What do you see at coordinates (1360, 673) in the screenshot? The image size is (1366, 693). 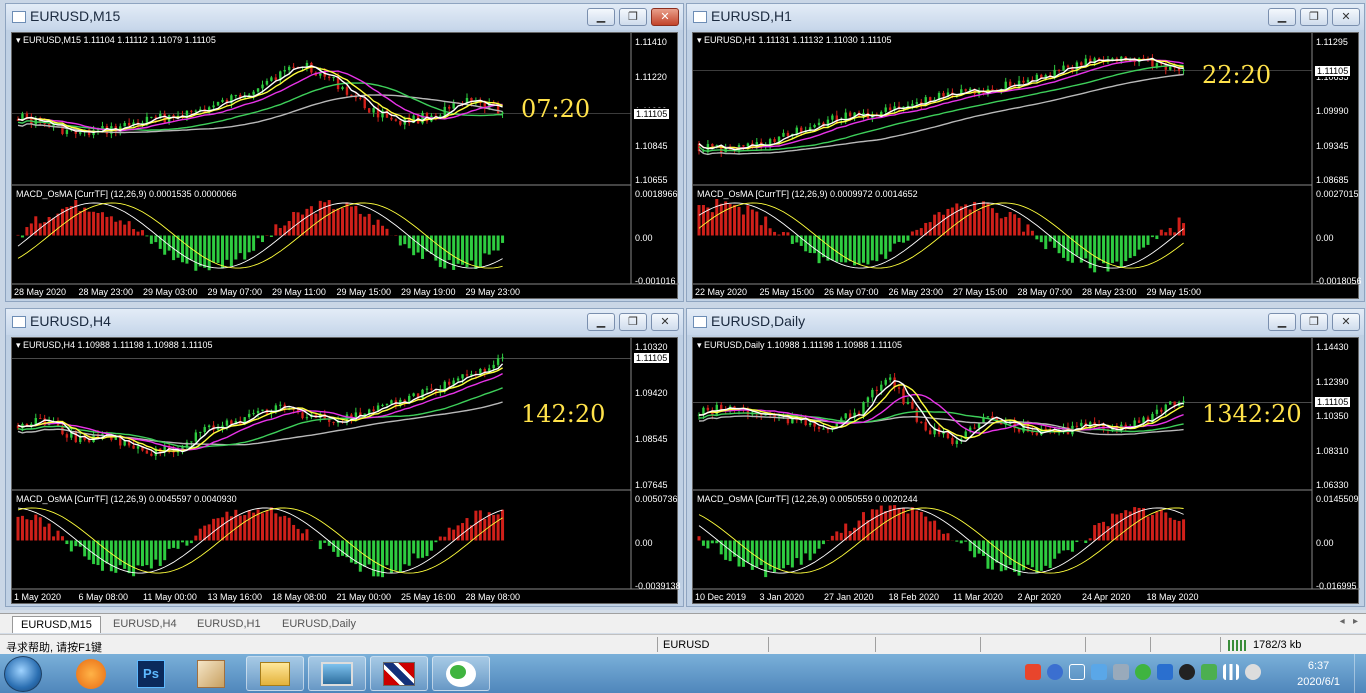 I see `show-desktop-button` at bounding box center [1360, 673].